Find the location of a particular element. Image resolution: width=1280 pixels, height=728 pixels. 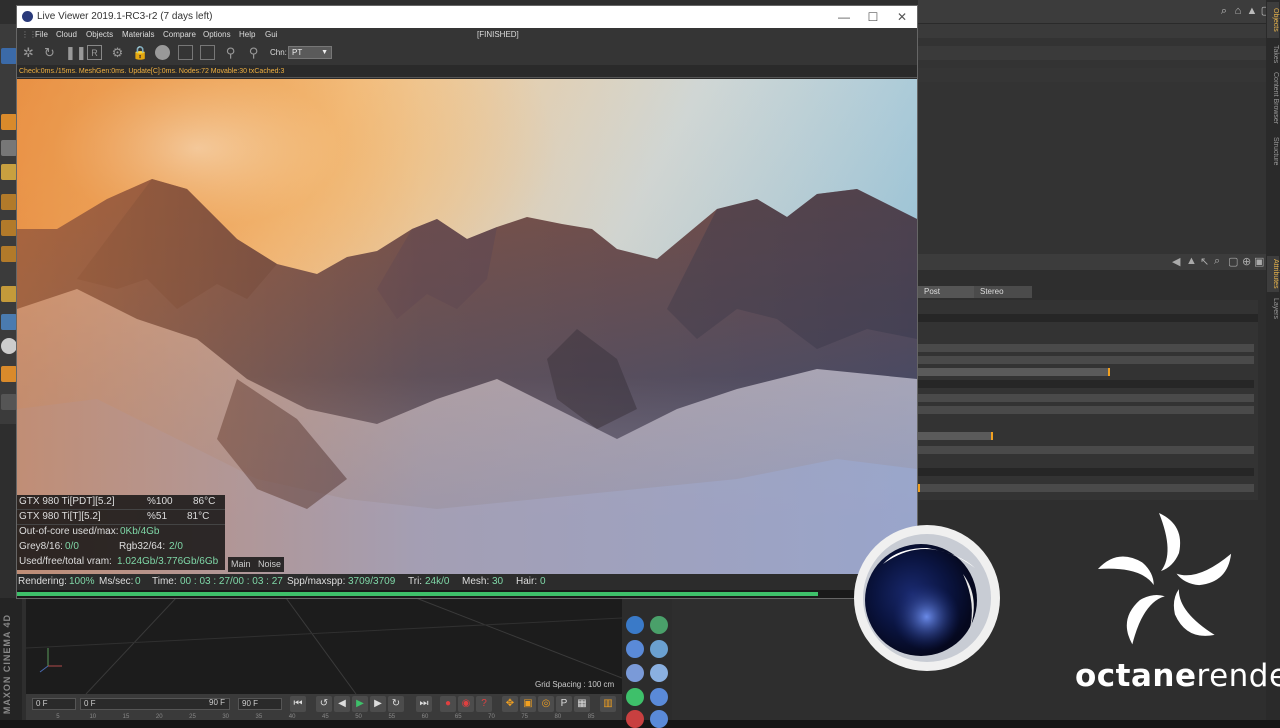

timeline-window-icon: ▥ is located at coordinates (608, 704).